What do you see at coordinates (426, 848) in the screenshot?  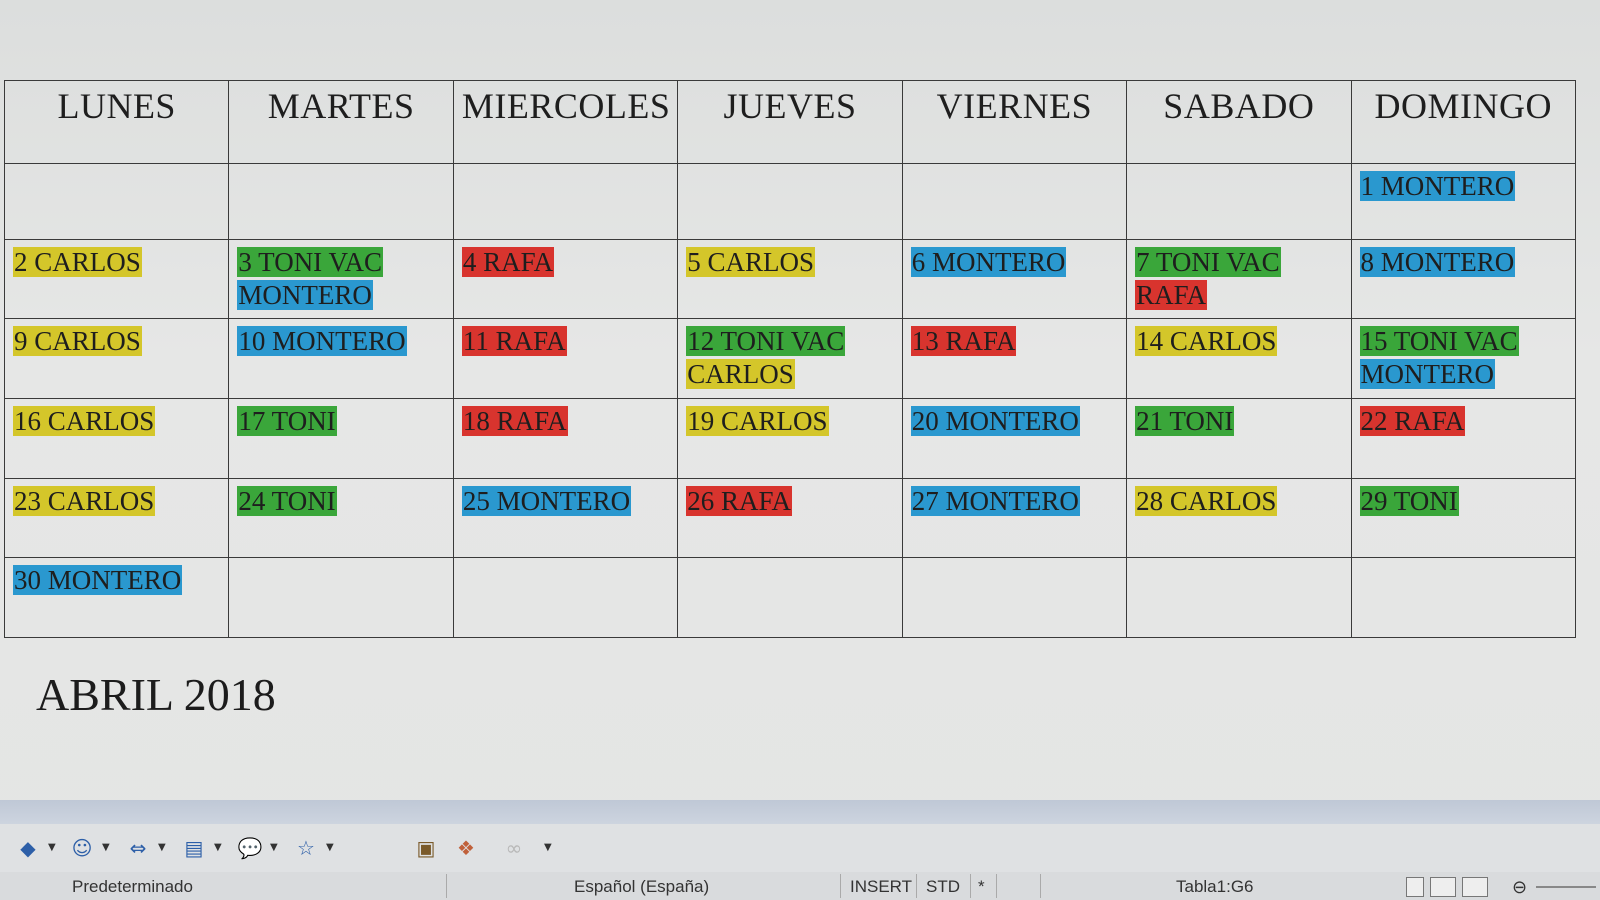 I see `text-box-icon: ▣` at bounding box center [426, 848].